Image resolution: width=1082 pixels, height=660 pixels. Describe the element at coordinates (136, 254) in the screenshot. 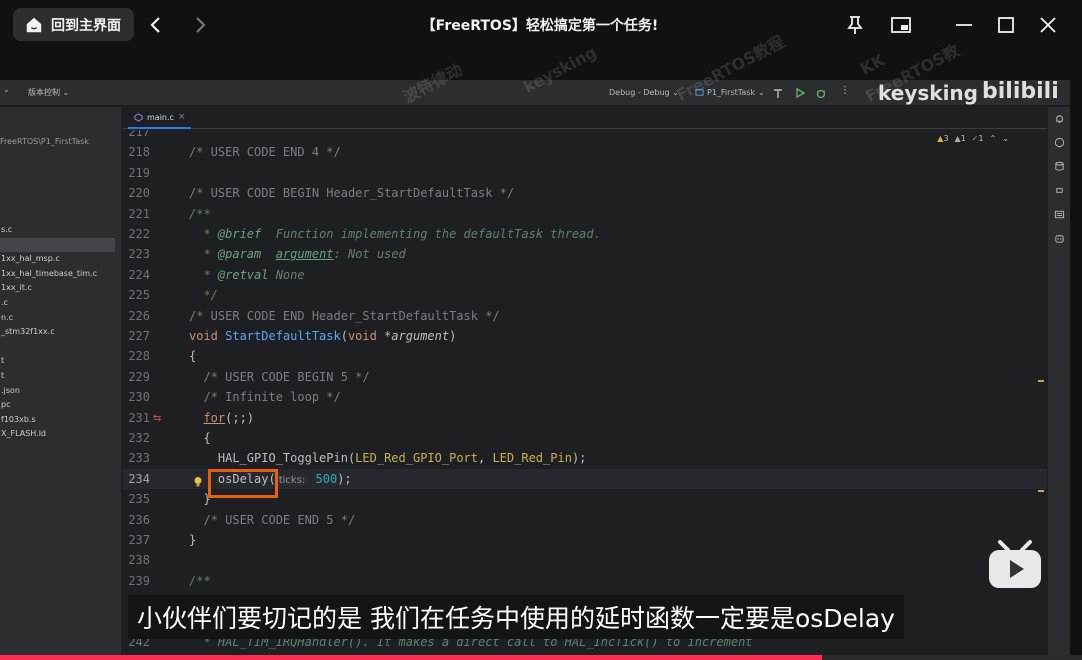

I see `line-number: 223` at that location.